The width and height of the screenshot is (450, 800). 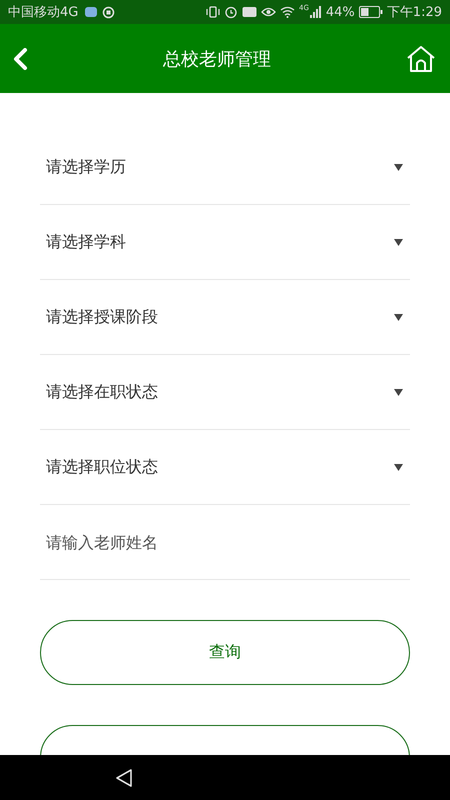 I want to click on battery-percent: 44%, so click(x=340, y=12).